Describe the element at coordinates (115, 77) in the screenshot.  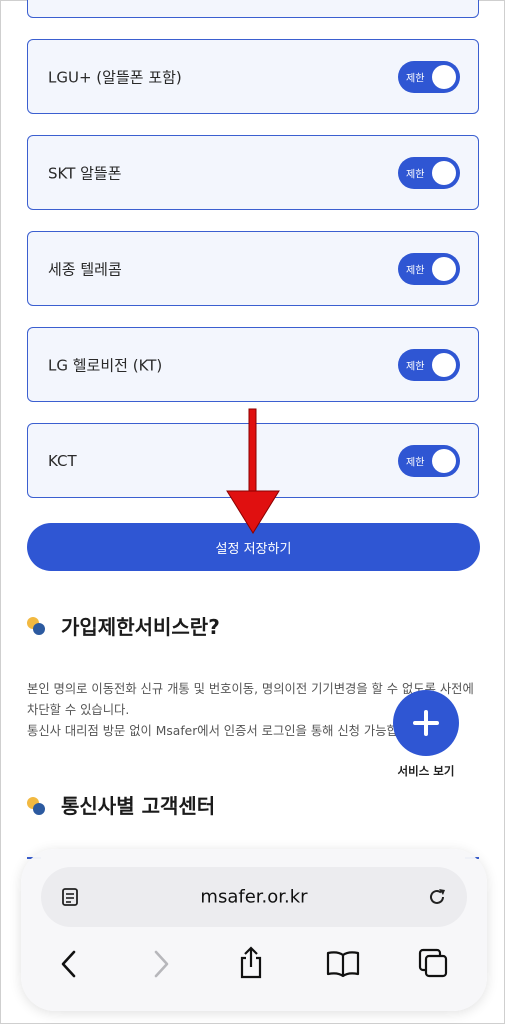
I see `carrier-label: LGU+ (알뜰폰 포함)` at that location.